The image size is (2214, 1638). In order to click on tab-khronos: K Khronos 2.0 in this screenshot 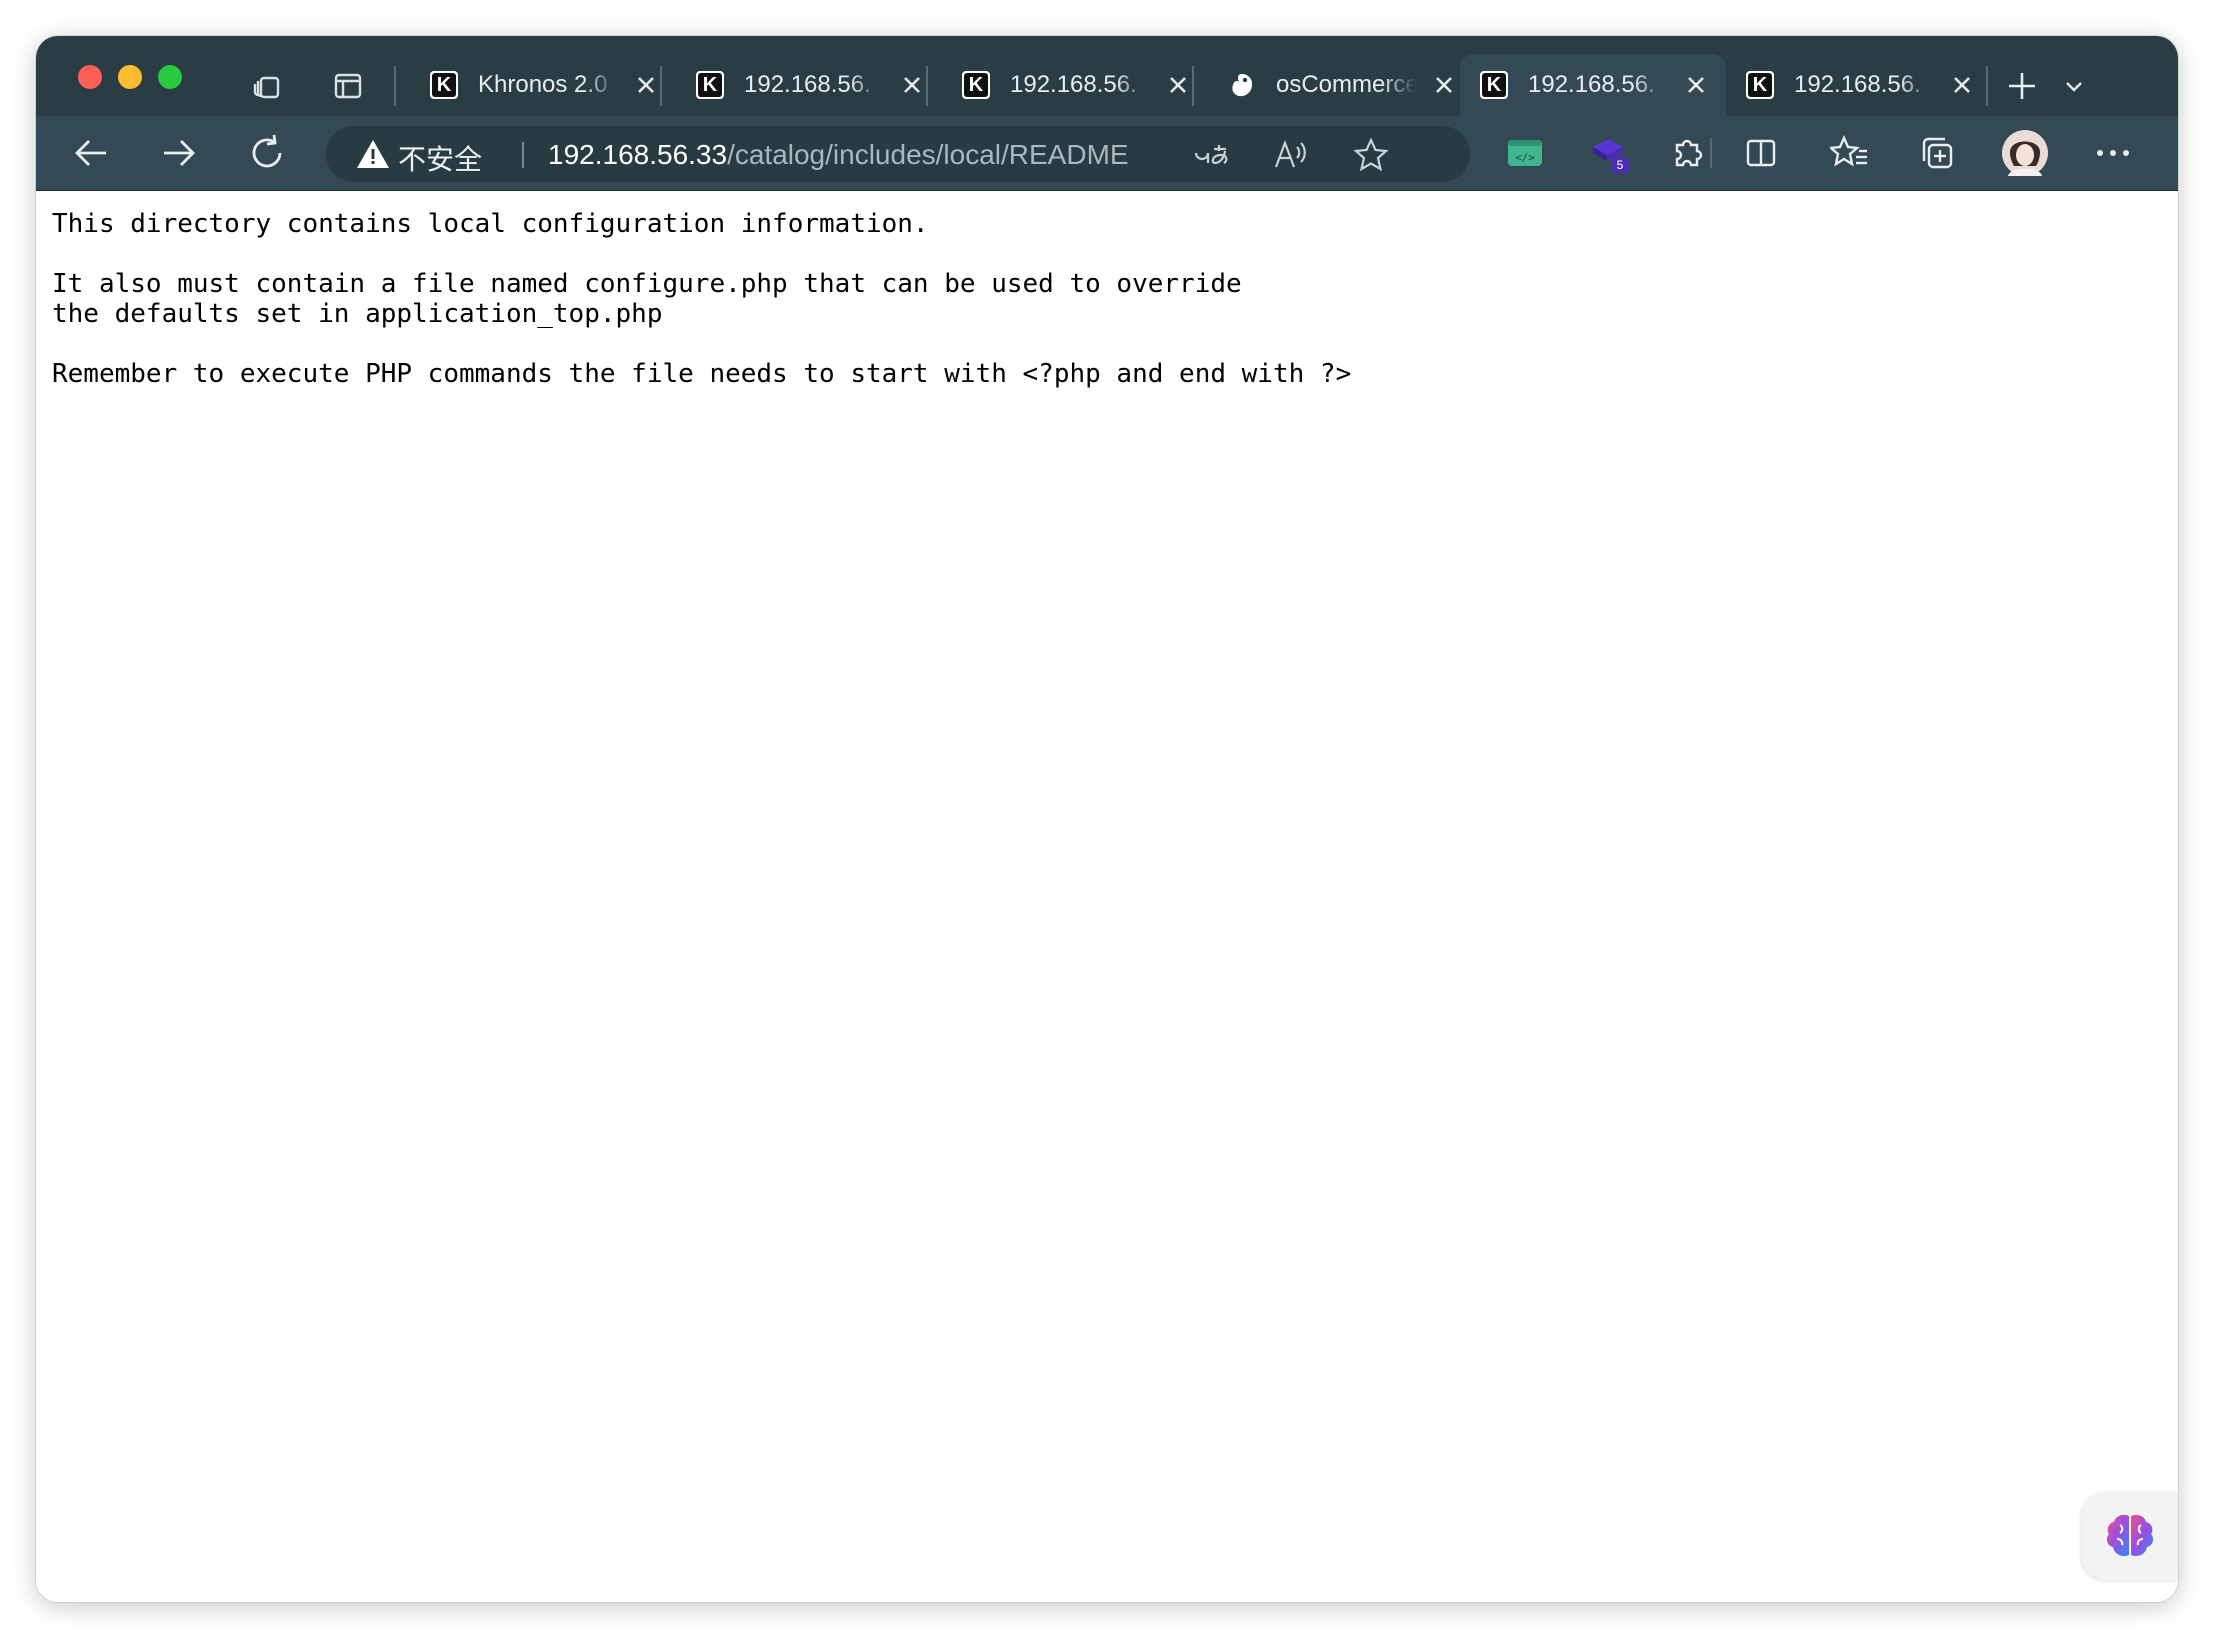, I will do `click(543, 85)`.